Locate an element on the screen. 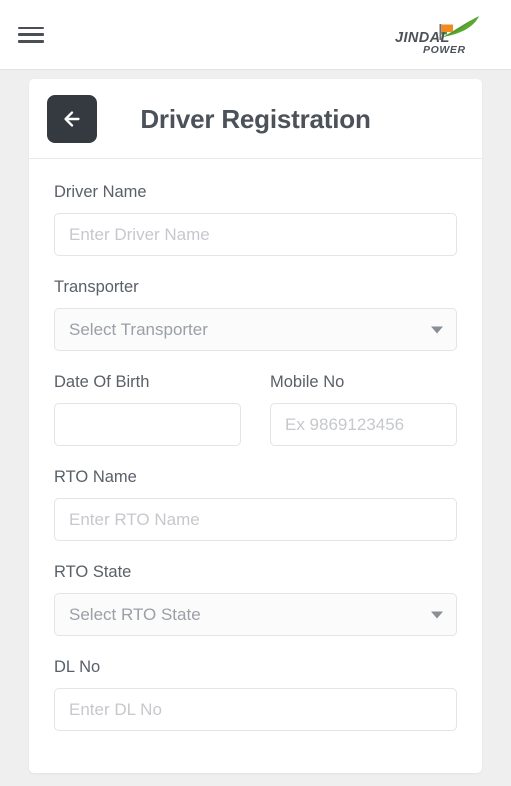 The height and width of the screenshot is (786, 511). rto-state-select: Select RTO State is located at coordinates (255, 614).